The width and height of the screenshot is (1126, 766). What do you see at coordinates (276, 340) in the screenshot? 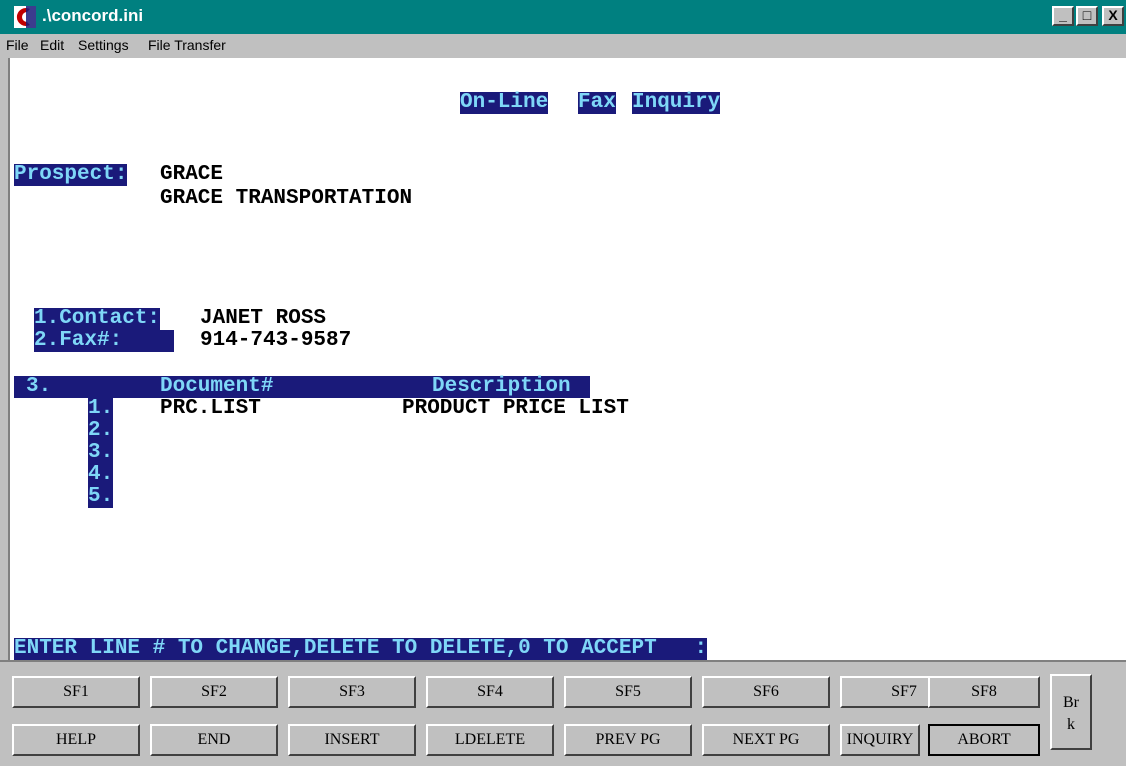
I see `fax-value: 914-743-9587` at bounding box center [276, 340].